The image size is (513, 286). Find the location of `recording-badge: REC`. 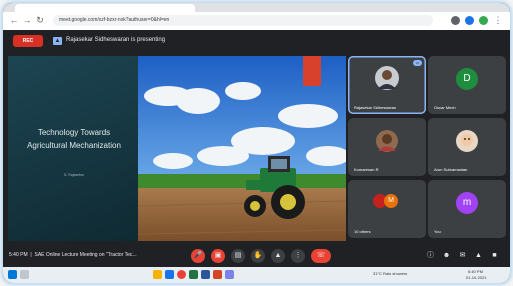

recording-badge: REC is located at coordinates (28, 41).